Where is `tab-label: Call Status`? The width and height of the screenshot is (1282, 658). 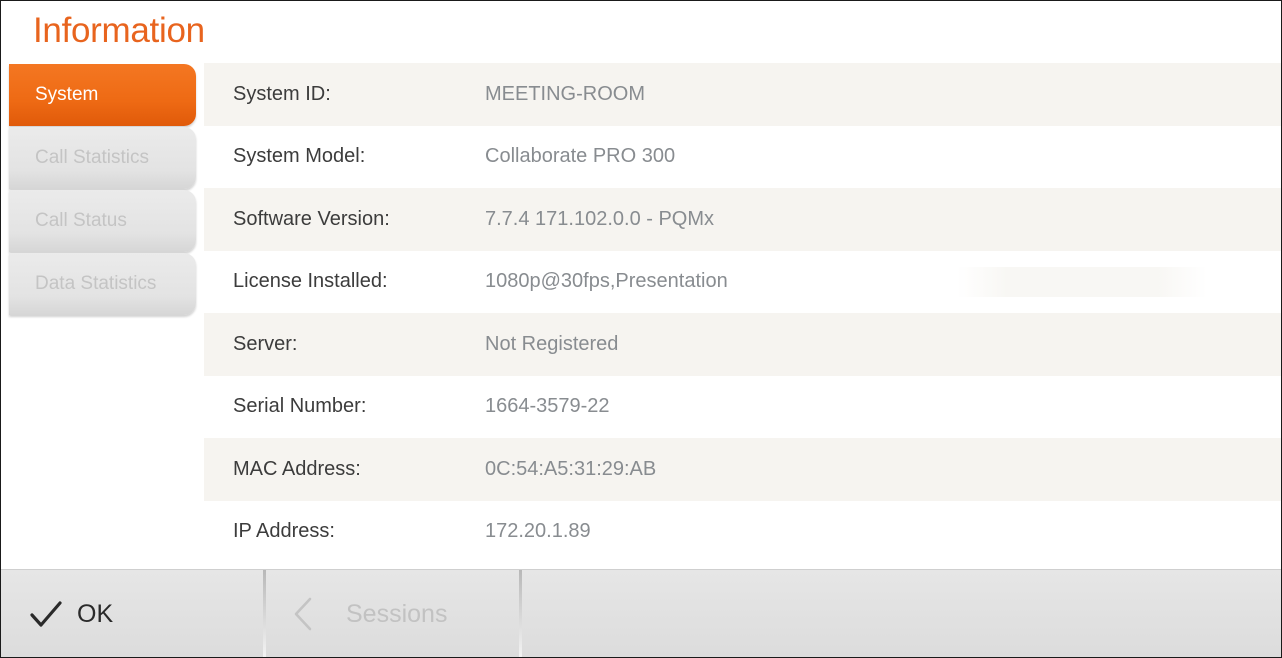 tab-label: Call Status is located at coordinates (81, 220).